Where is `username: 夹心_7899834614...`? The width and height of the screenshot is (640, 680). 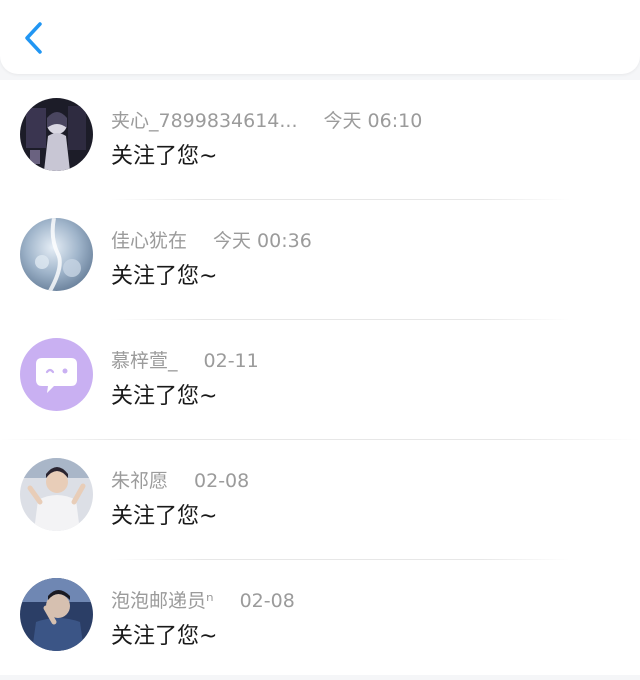
username: 夹心_7899834614... is located at coordinates (204, 121).